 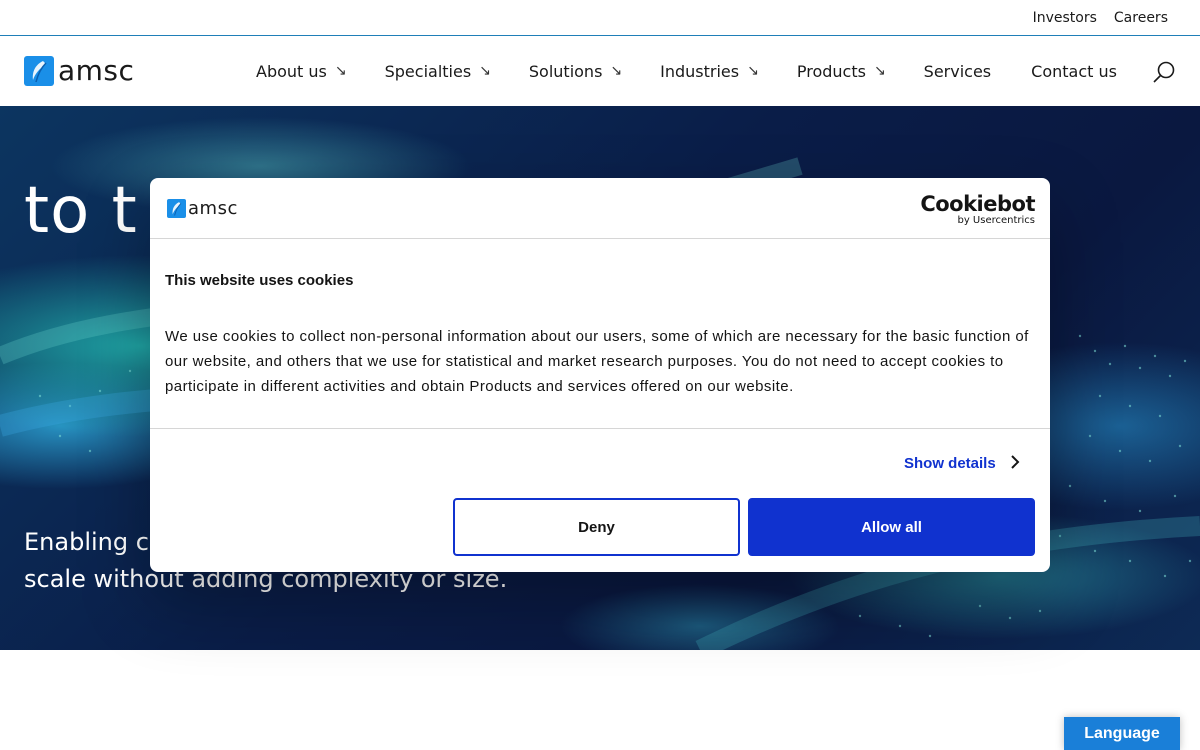 What do you see at coordinates (1122, 733) in the screenshot?
I see `language-button: Language` at bounding box center [1122, 733].